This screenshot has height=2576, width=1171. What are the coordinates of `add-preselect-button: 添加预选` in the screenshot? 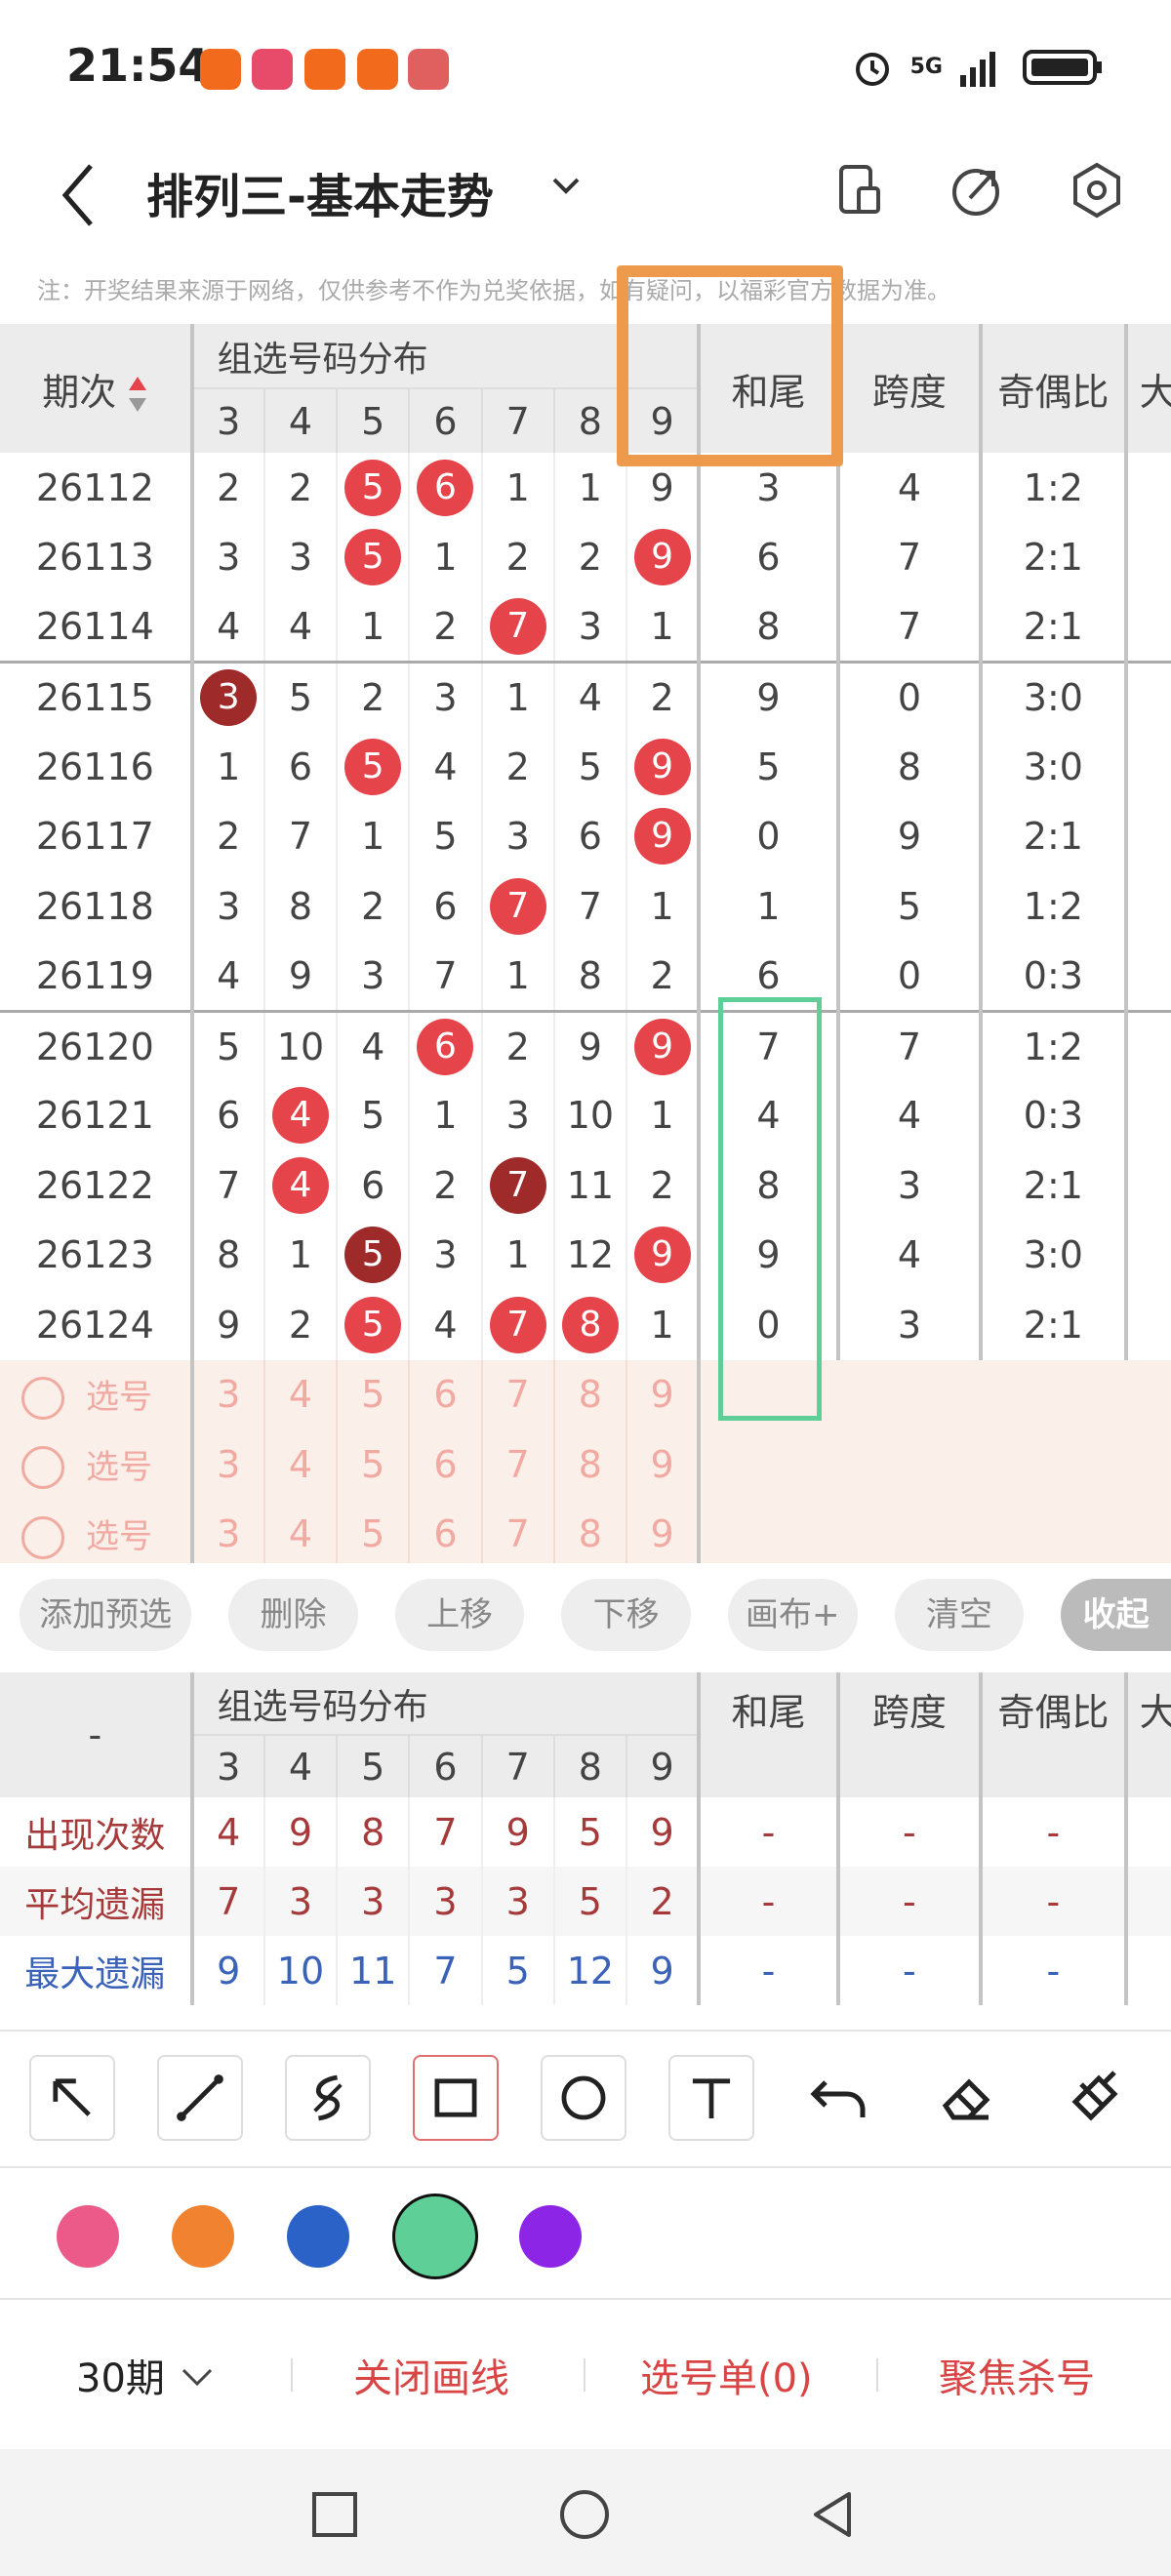 It's located at (106, 1615).